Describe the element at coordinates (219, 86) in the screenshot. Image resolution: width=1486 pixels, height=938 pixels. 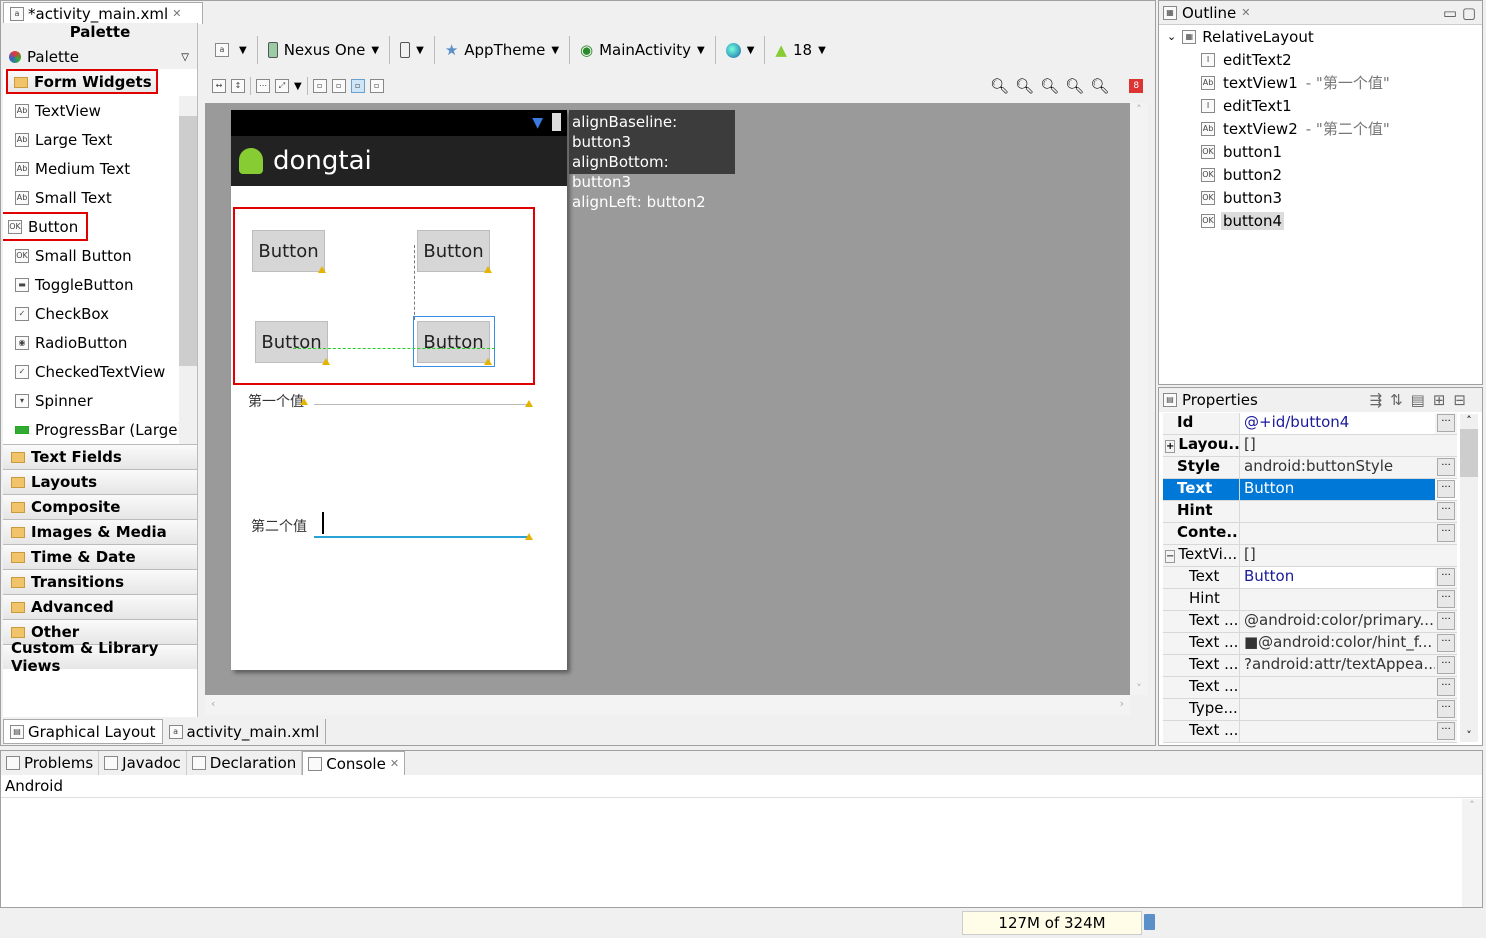
I see `fill-width-icon: ↔` at that location.